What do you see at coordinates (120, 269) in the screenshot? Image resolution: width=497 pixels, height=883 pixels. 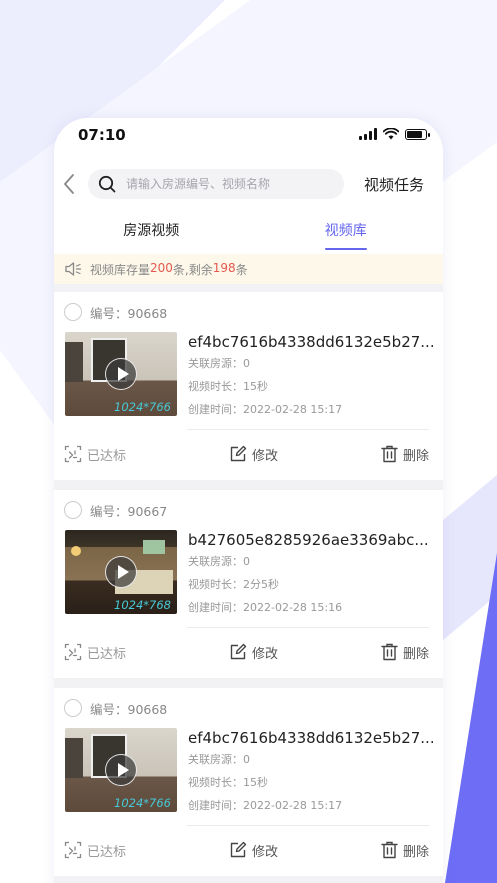 I see `notice-prefix: 视频库存量` at bounding box center [120, 269].